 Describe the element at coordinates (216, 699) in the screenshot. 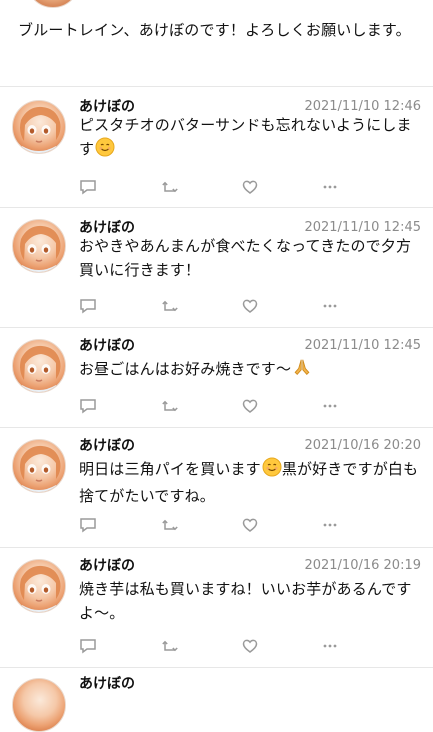

I see `partial-tweet: あけぼの` at that location.